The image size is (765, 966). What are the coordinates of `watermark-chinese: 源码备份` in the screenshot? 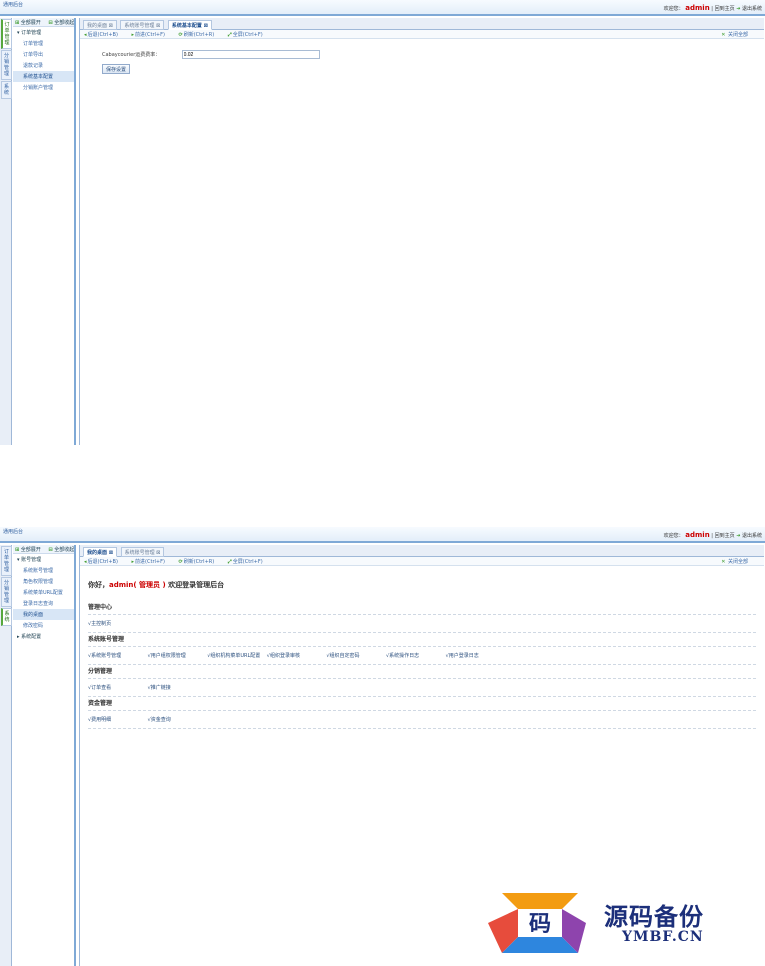 It's located at (654, 916).